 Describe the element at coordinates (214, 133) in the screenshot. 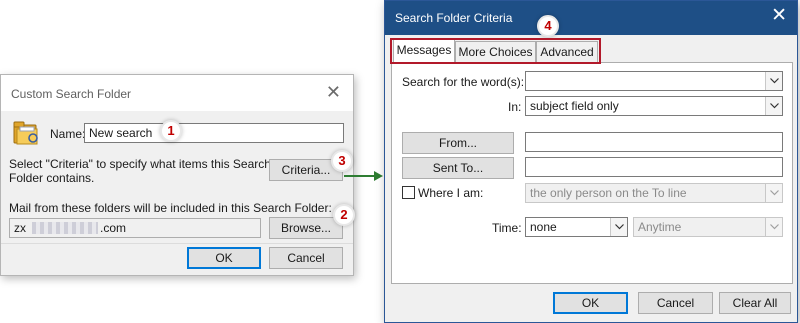

I see `name-input: New search` at that location.